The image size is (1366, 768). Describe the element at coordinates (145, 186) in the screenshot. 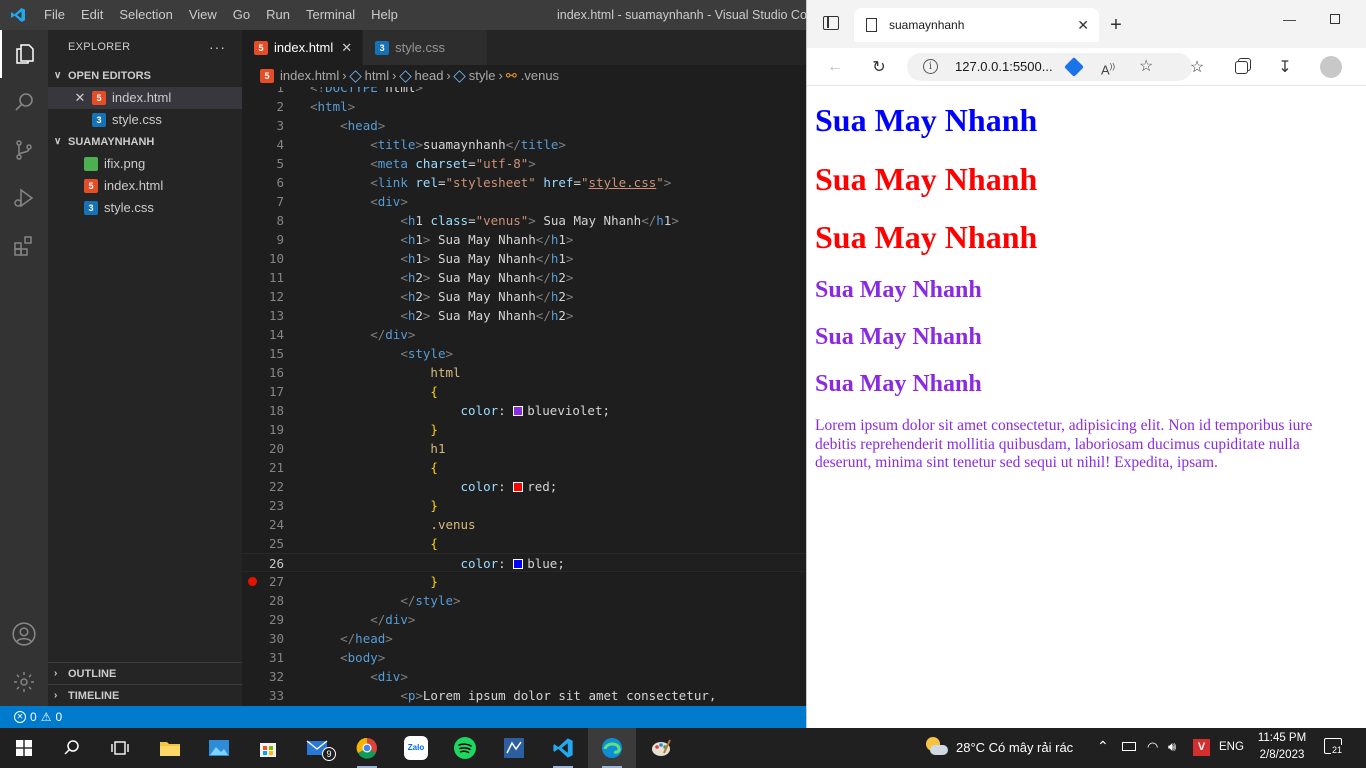

I see `file-tree-item: 5 index.html` at that location.